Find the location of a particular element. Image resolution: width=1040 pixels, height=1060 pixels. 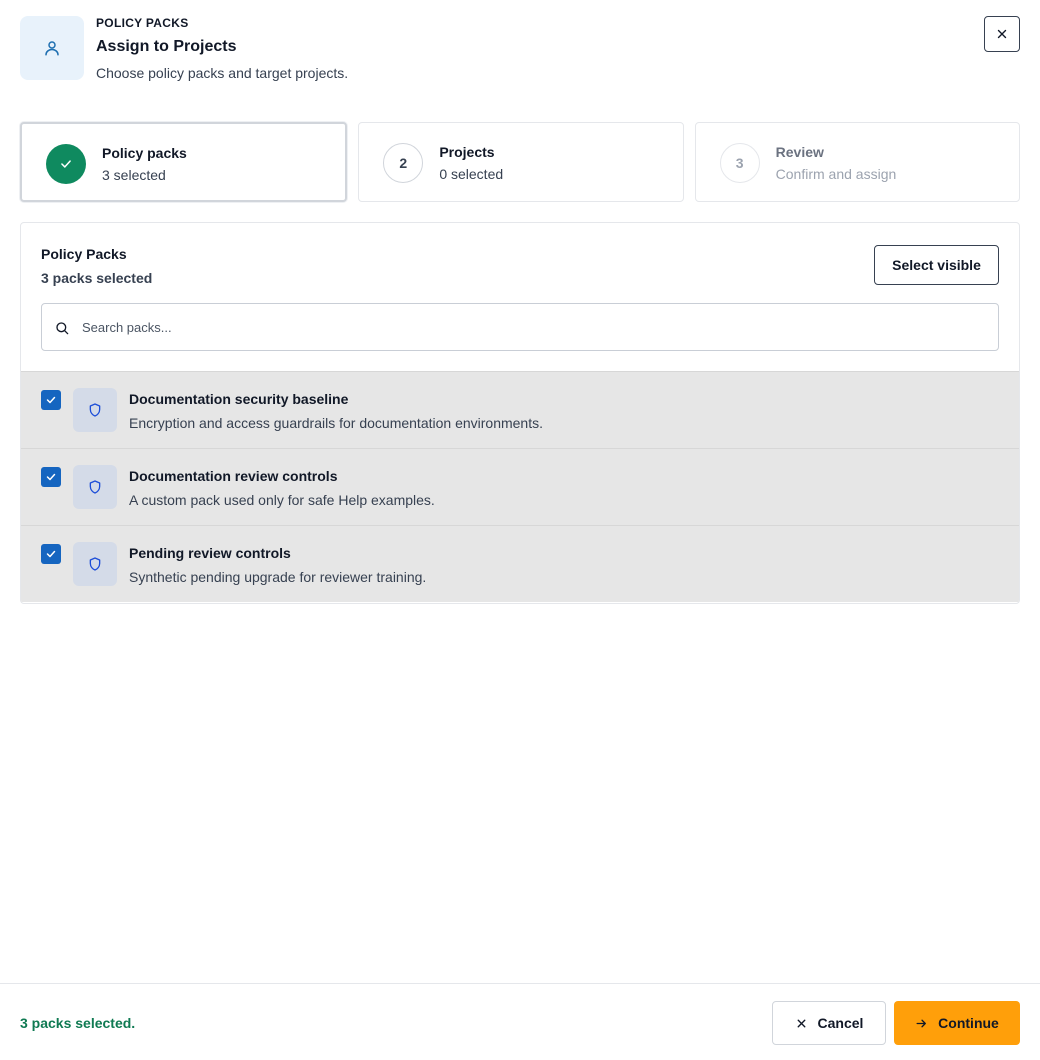

continue-button: Continue is located at coordinates (957, 1023).